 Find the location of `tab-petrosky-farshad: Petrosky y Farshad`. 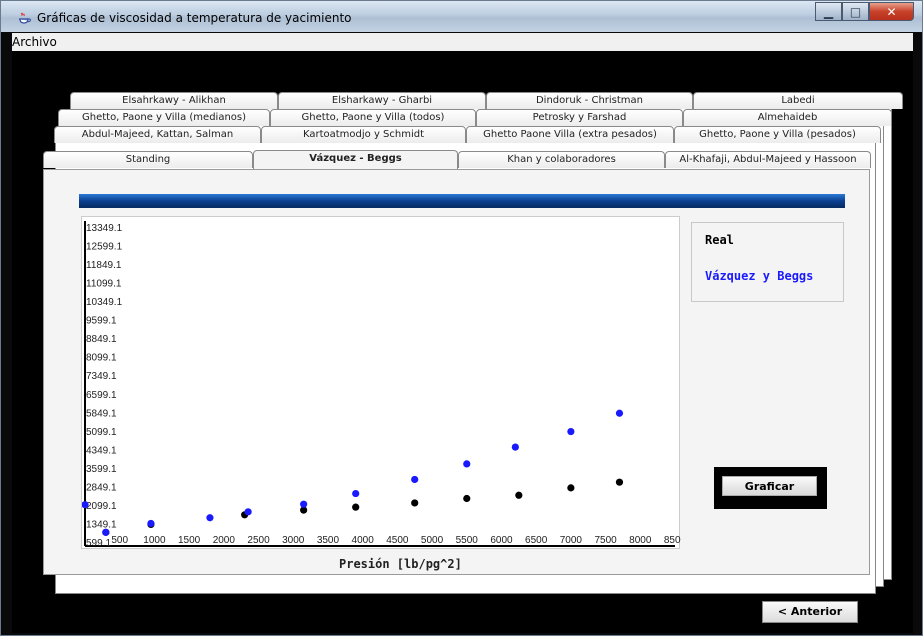

tab-petrosky-farshad: Petrosky y Farshad is located at coordinates (579, 117).